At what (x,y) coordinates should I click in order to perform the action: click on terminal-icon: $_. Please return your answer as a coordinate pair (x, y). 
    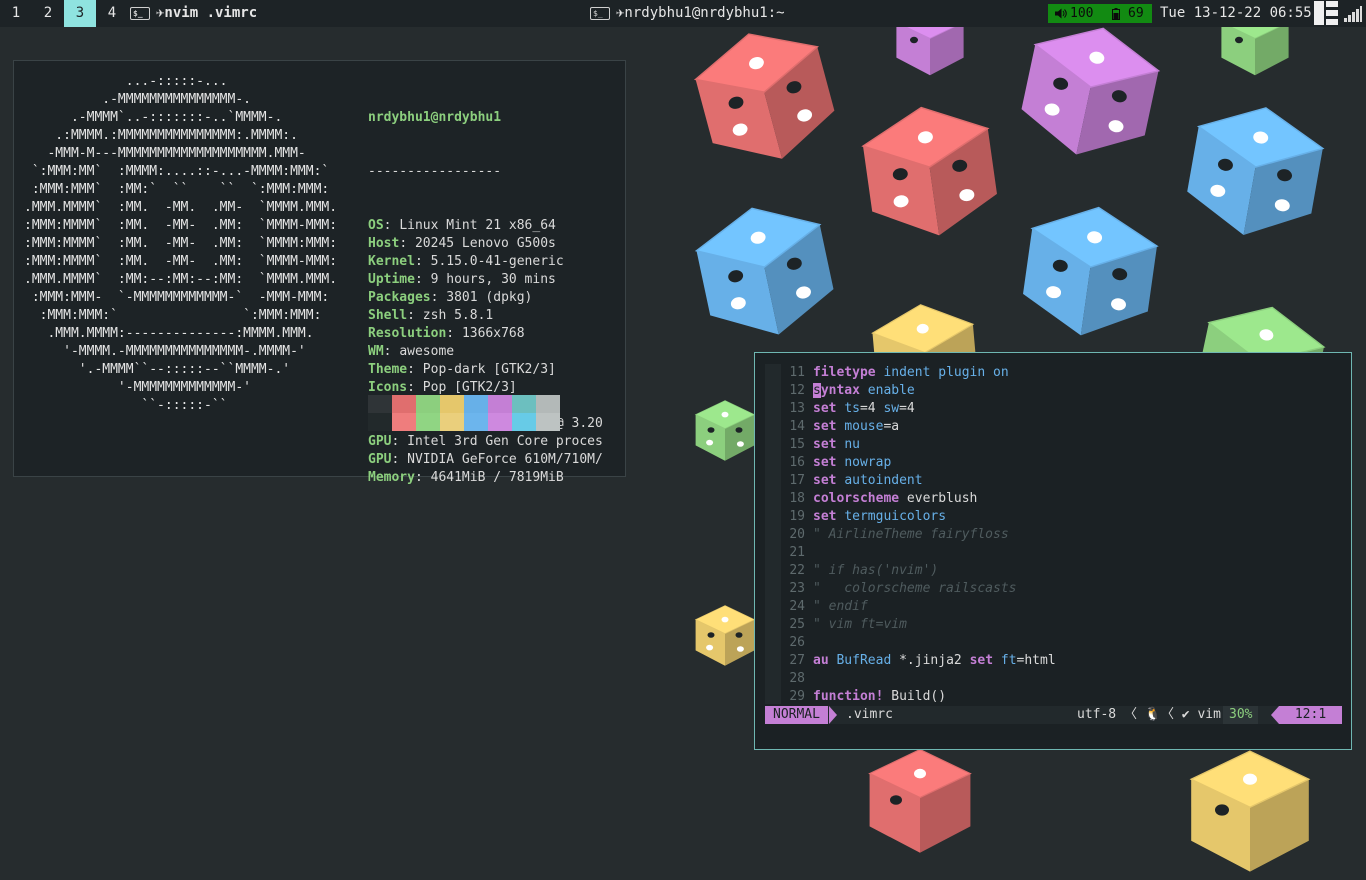
    Looking at the image, I should click on (140, 13).